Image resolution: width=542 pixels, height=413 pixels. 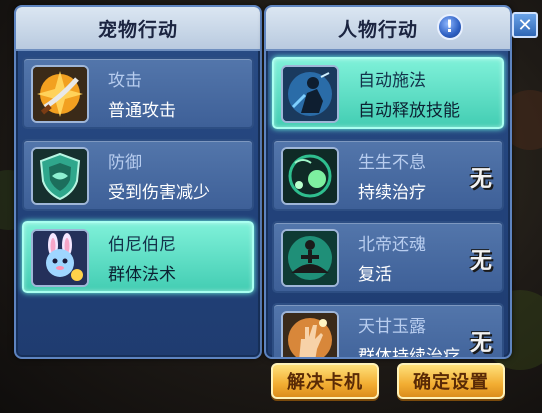 I want to click on char-action-auto-cast-title: 自动施法, so click(x=392, y=81).